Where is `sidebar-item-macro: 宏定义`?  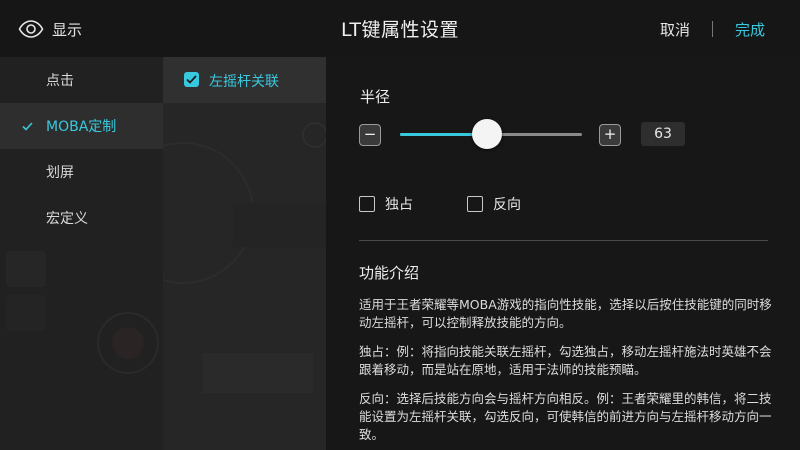
sidebar-item-macro: 宏定义 is located at coordinates (81, 218).